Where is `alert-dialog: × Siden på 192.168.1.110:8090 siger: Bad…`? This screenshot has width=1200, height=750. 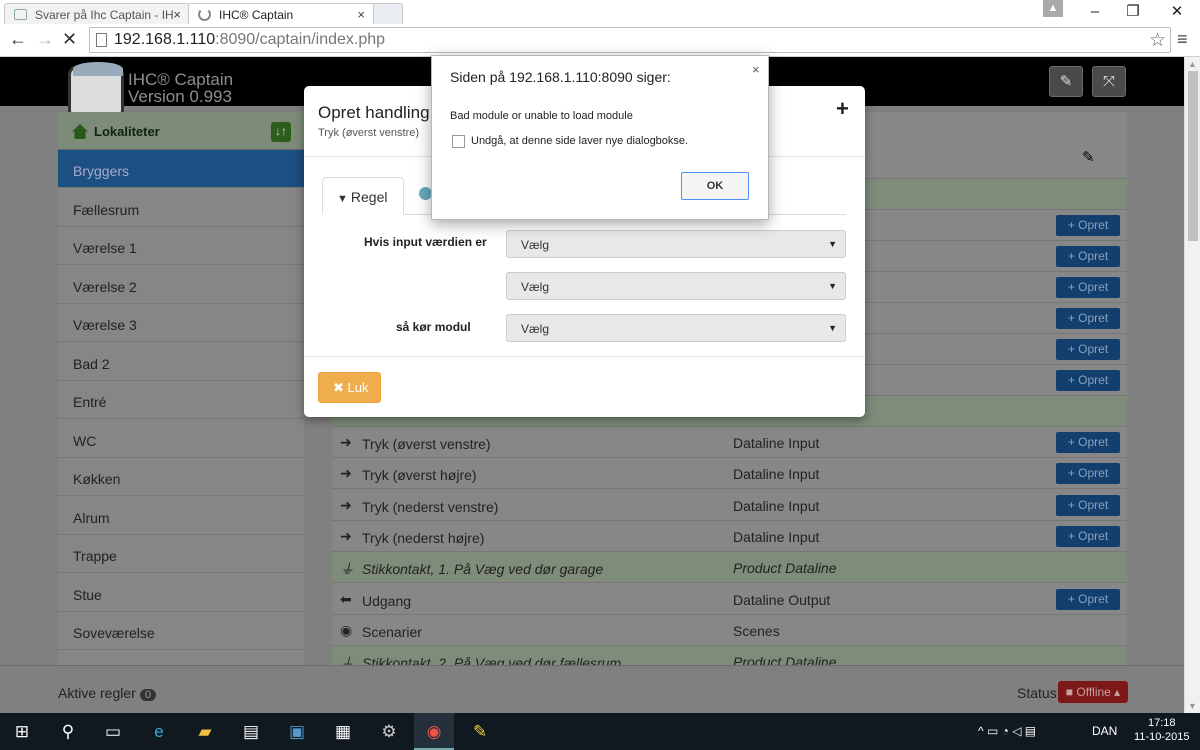
alert-dialog: × Siden på 192.168.1.110:8090 siger: Bad… is located at coordinates (600, 137).